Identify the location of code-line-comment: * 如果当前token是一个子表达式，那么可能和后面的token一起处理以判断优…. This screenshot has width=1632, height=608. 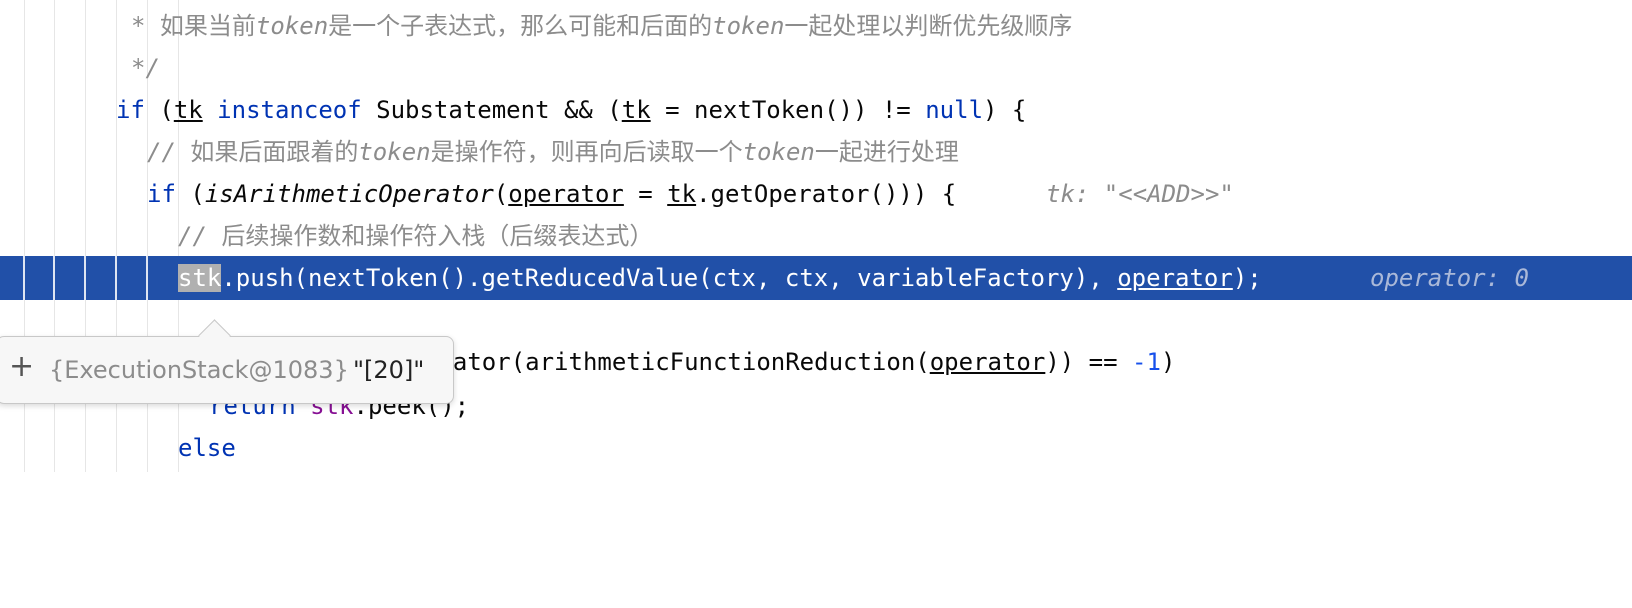
(816, 26).